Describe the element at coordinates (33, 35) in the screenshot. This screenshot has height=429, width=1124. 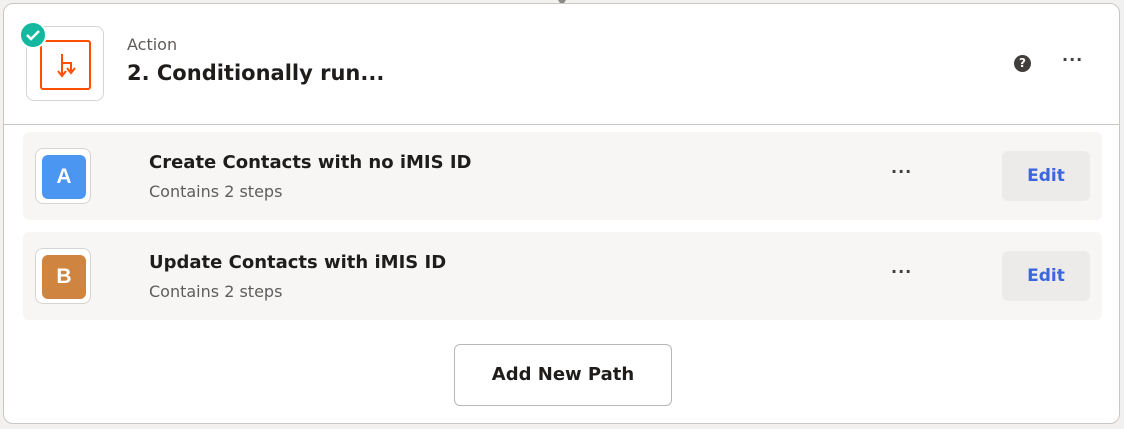
I see `status-check-icon` at that location.